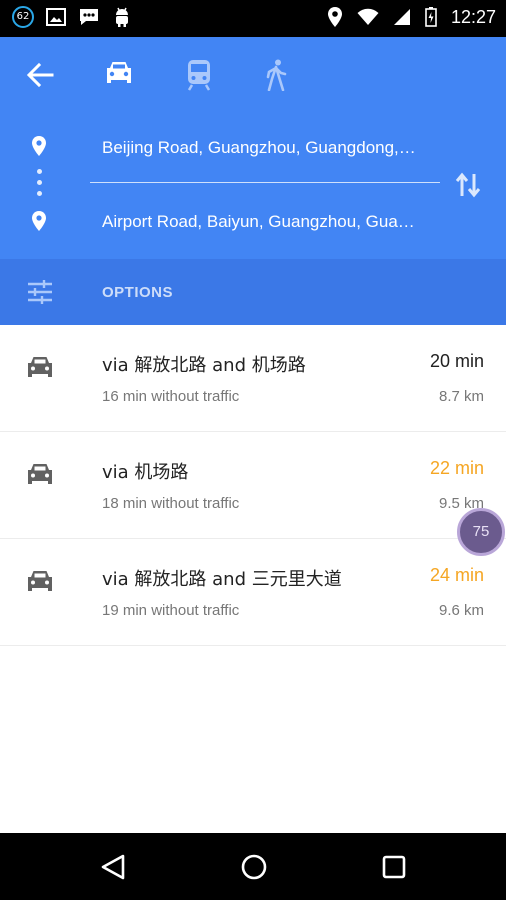  I want to click on floating-overlay-badge: 75, so click(481, 532).